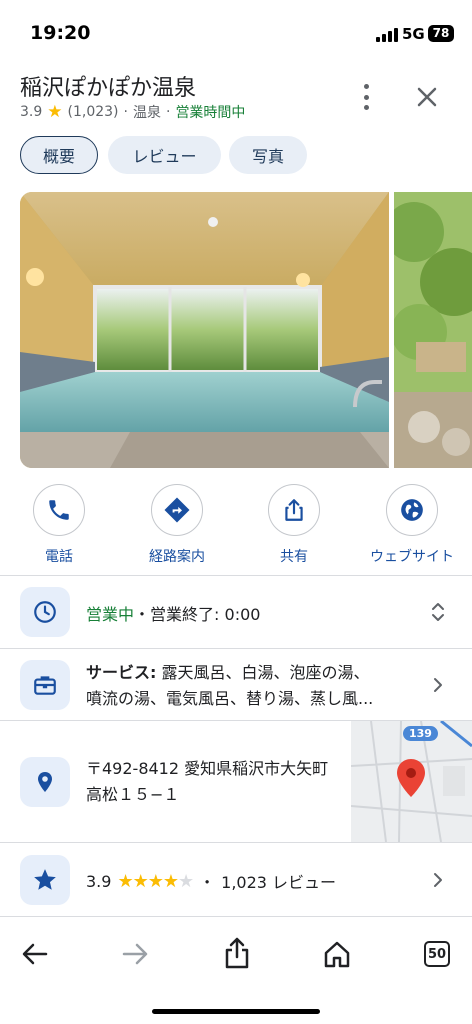 The width and height of the screenshot is (472, 1024). Describe the element at coordinates (437, 954) in the screenshot. I see `tabs-count-button: 50` at that location.